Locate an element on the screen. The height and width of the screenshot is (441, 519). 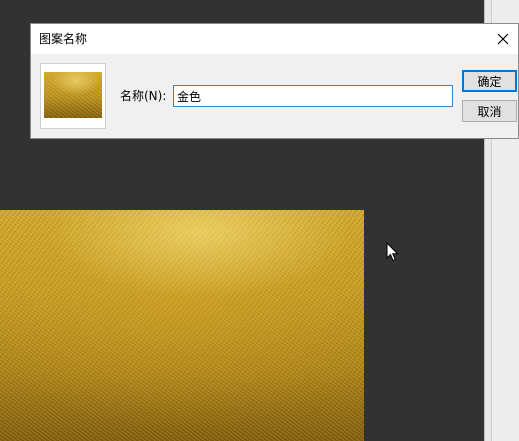
cancel-button: 取消 is located at coordinates (489, 111).